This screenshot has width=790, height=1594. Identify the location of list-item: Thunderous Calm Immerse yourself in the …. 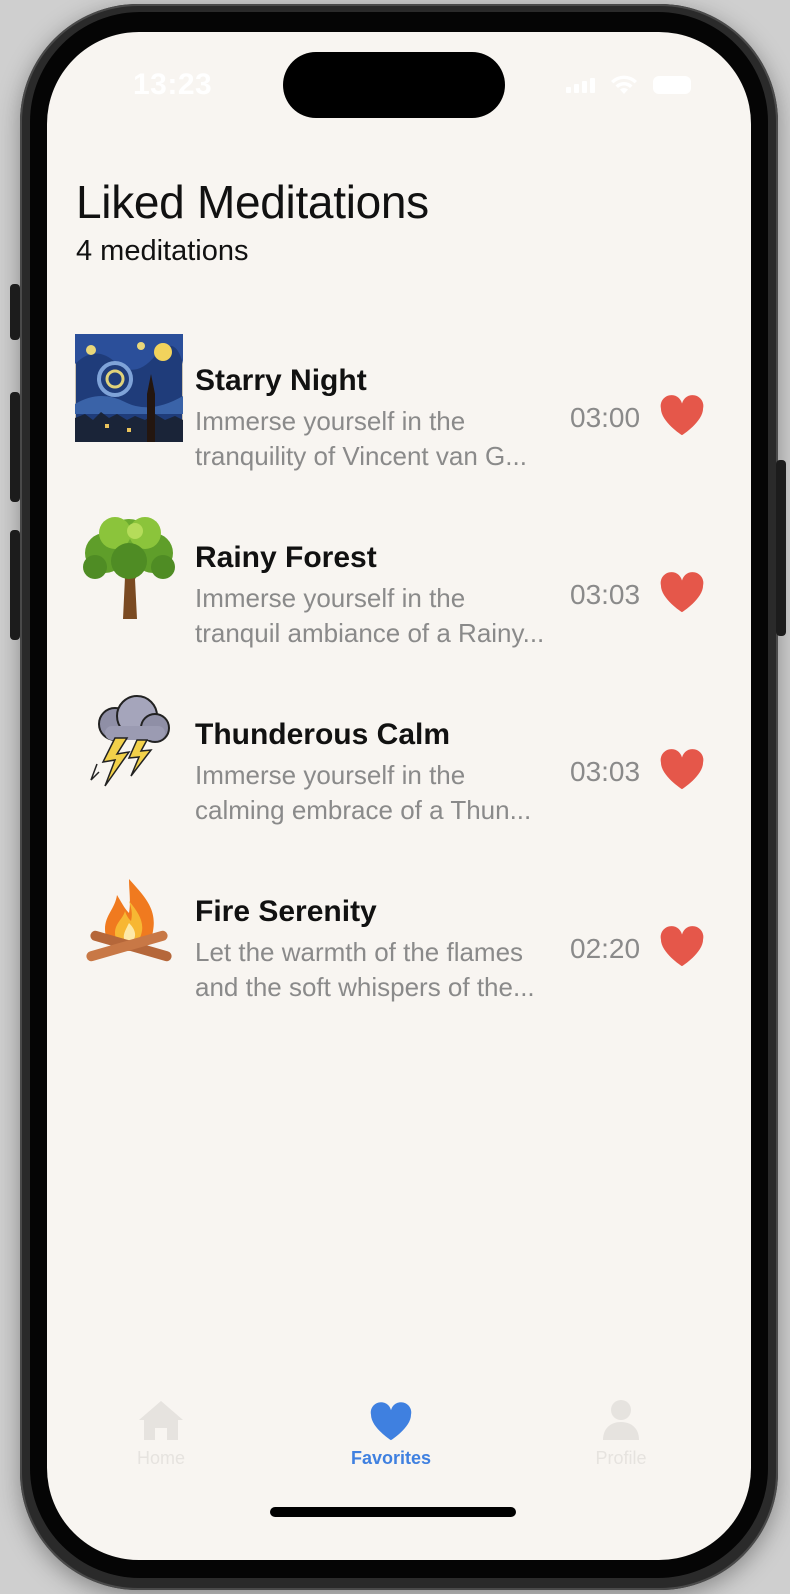
(399, 756).